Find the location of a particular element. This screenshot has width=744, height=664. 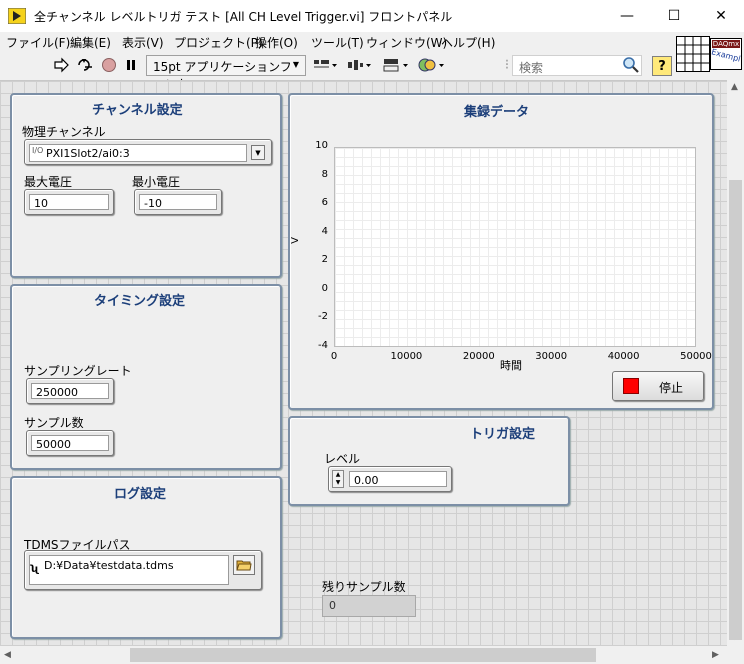

log-settings-title: ログ設定 is located at coordinates (140, 494).